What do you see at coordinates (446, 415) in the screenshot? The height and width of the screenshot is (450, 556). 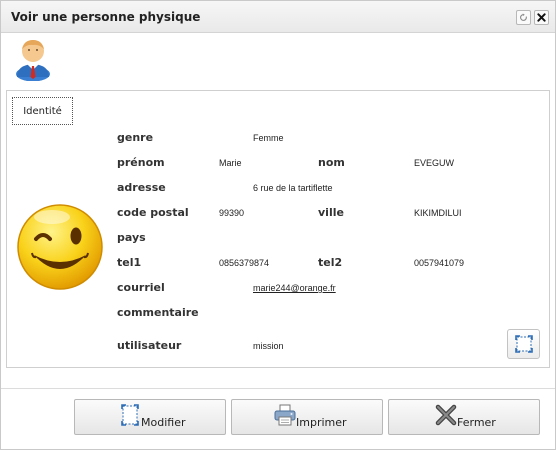 I see `close-x-icon` at bounding box center [446, 415].